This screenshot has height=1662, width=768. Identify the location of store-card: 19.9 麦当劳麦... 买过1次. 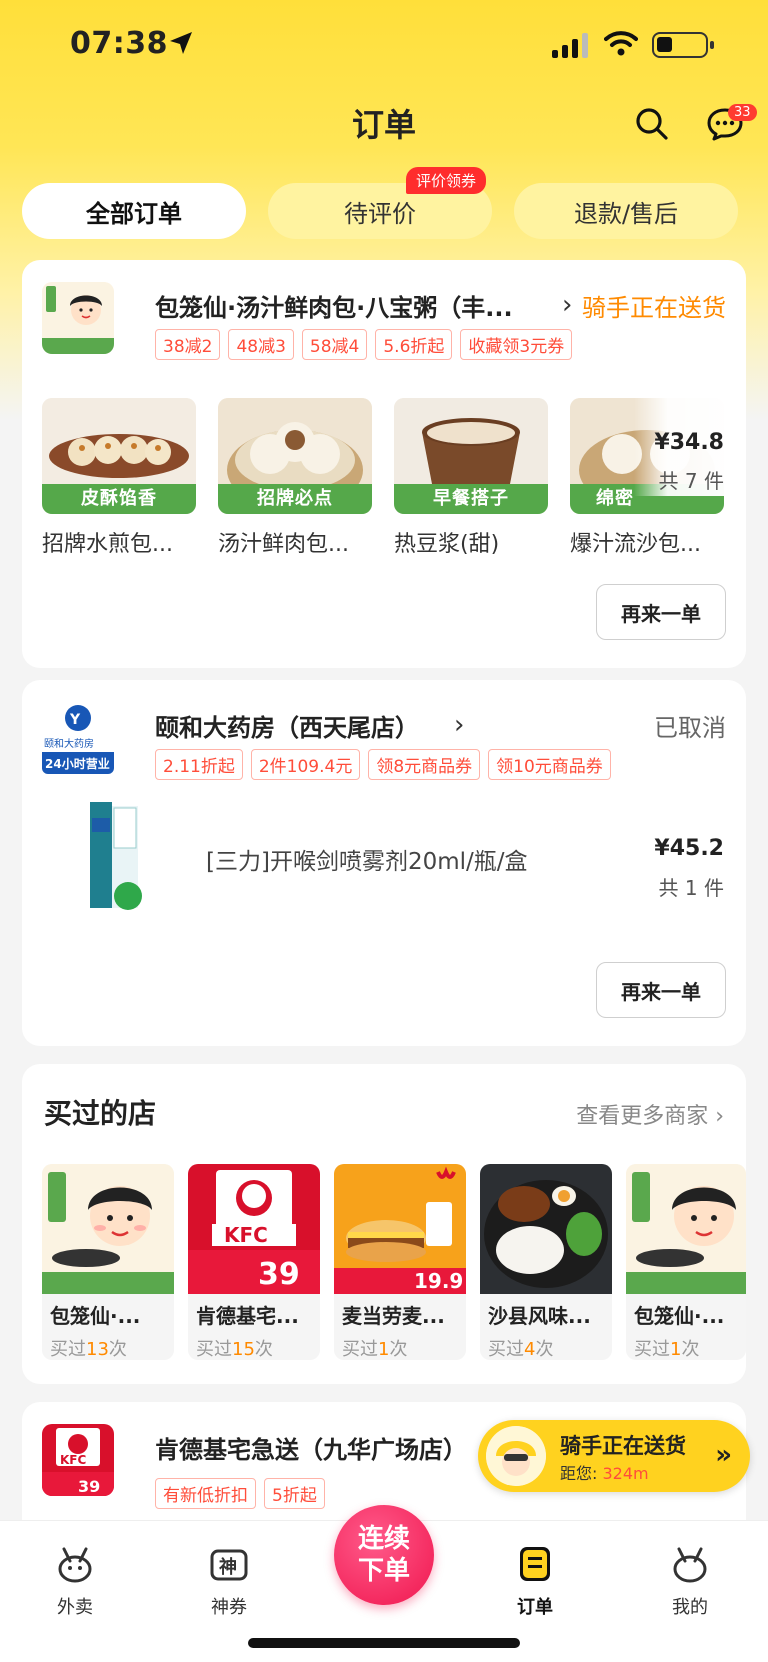
(400, 1262).